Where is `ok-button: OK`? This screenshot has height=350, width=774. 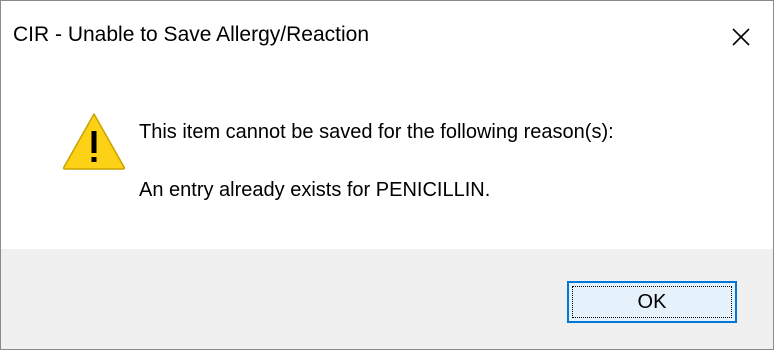
ok-button: OK is located at coordinates (652, 302).